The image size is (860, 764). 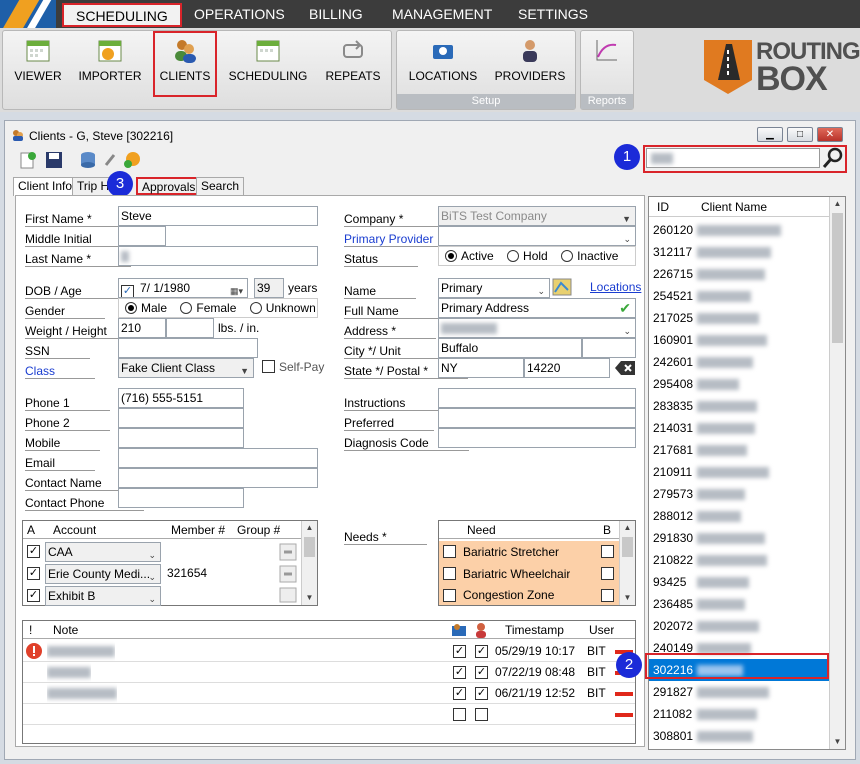 What do you see at coordinates (353, 64) in the screenshot?
I see `repeats-button: REPEATS` at bounding box center [353, 64].